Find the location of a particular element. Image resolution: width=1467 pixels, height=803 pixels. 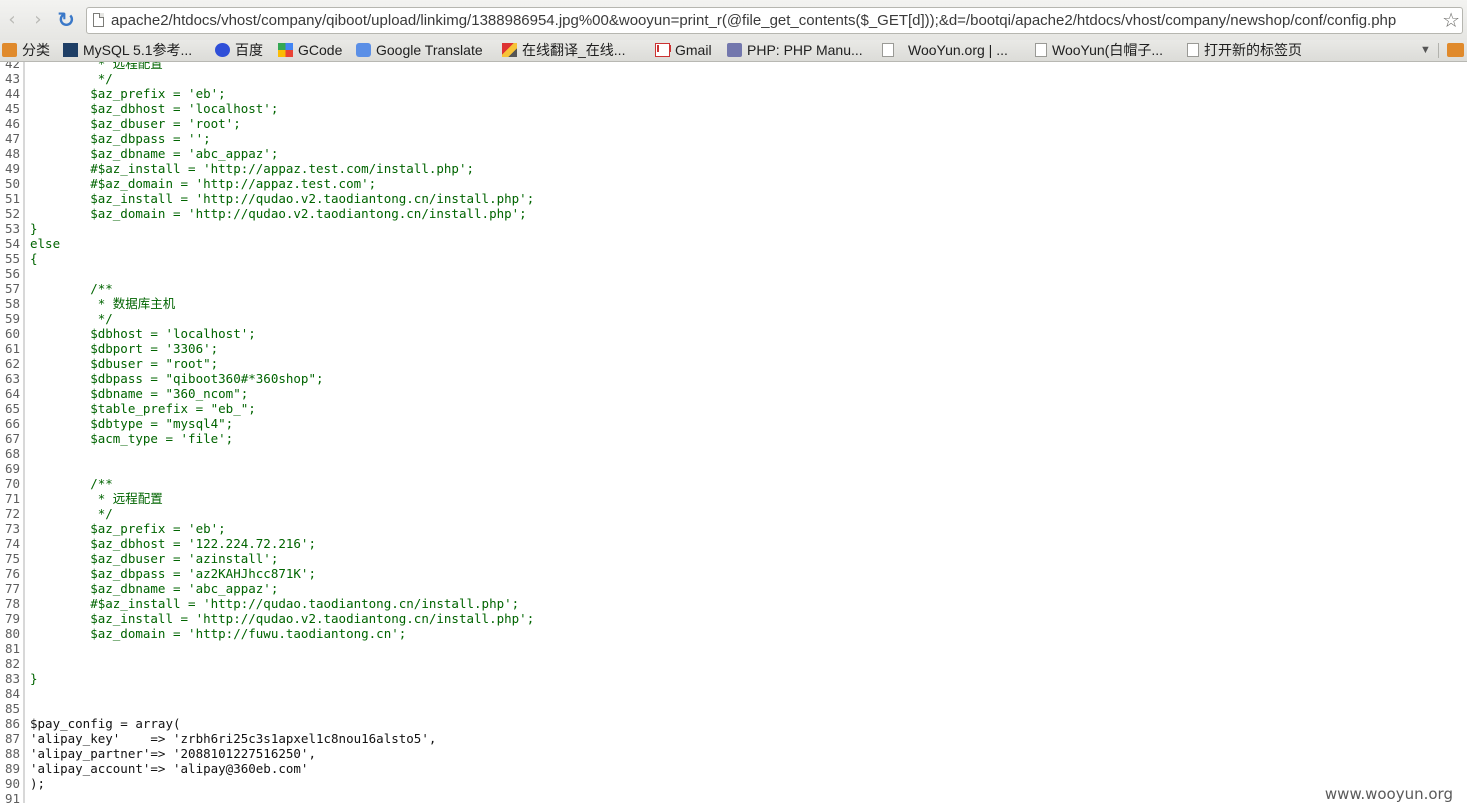

bookmark-gcode: GCode is located at coordinates (310, 50).